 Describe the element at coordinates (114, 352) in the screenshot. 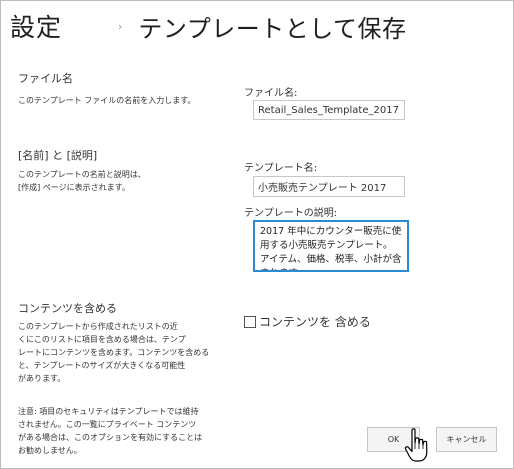

I see `include-content-description-3: レートにコンテンツを含めます。コンテンツを含める` at that location.